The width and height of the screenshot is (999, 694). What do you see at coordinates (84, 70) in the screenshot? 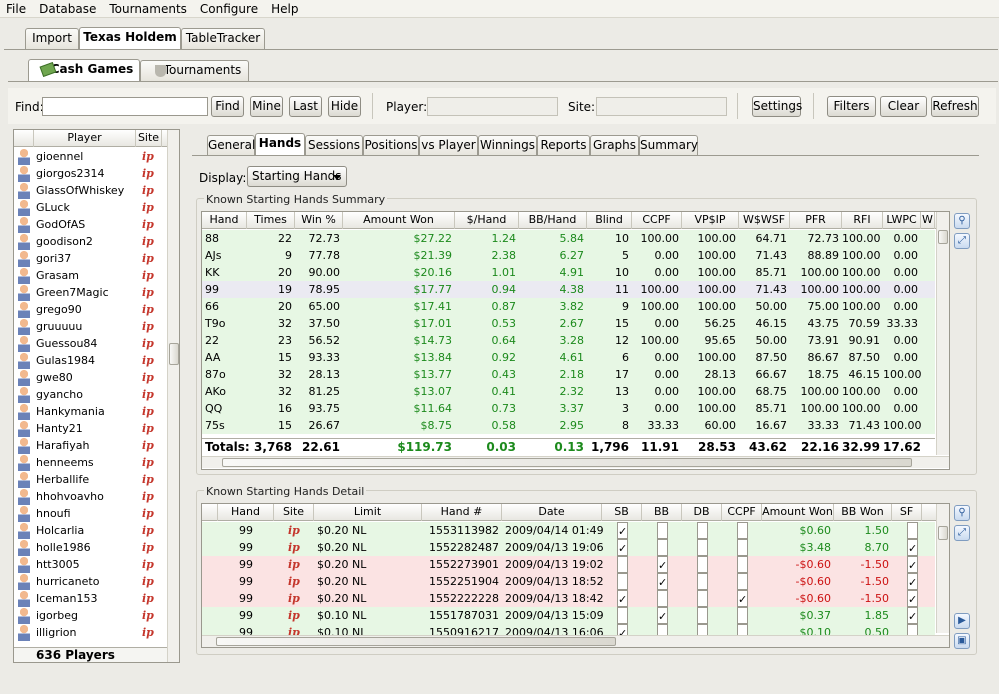
I see `tab-cash-games: Cash Games` at bounding box center [84, 70].